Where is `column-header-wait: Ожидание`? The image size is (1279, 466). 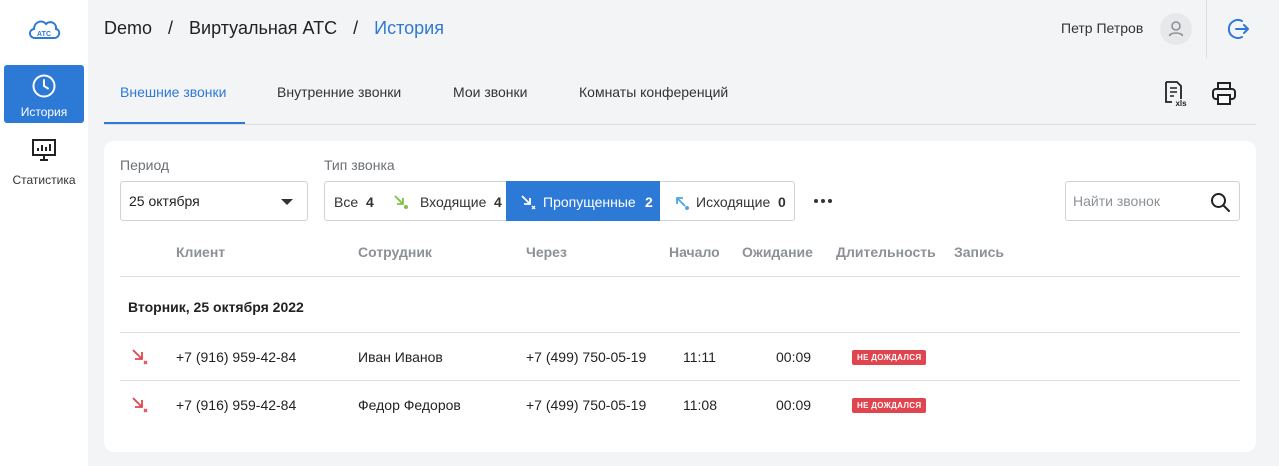
column-header-wait: Ожидание is located at coordinates (777, 252).